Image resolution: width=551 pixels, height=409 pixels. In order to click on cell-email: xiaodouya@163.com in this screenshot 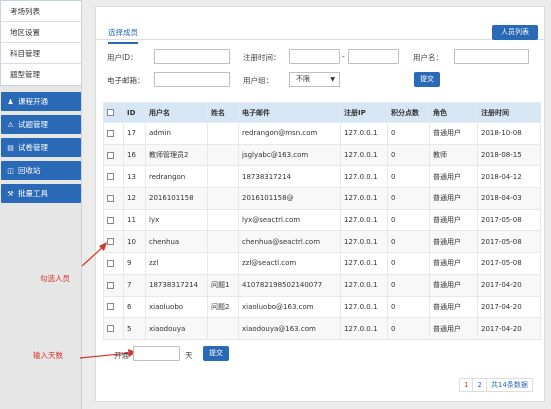, I will do `click(289, 328)`.